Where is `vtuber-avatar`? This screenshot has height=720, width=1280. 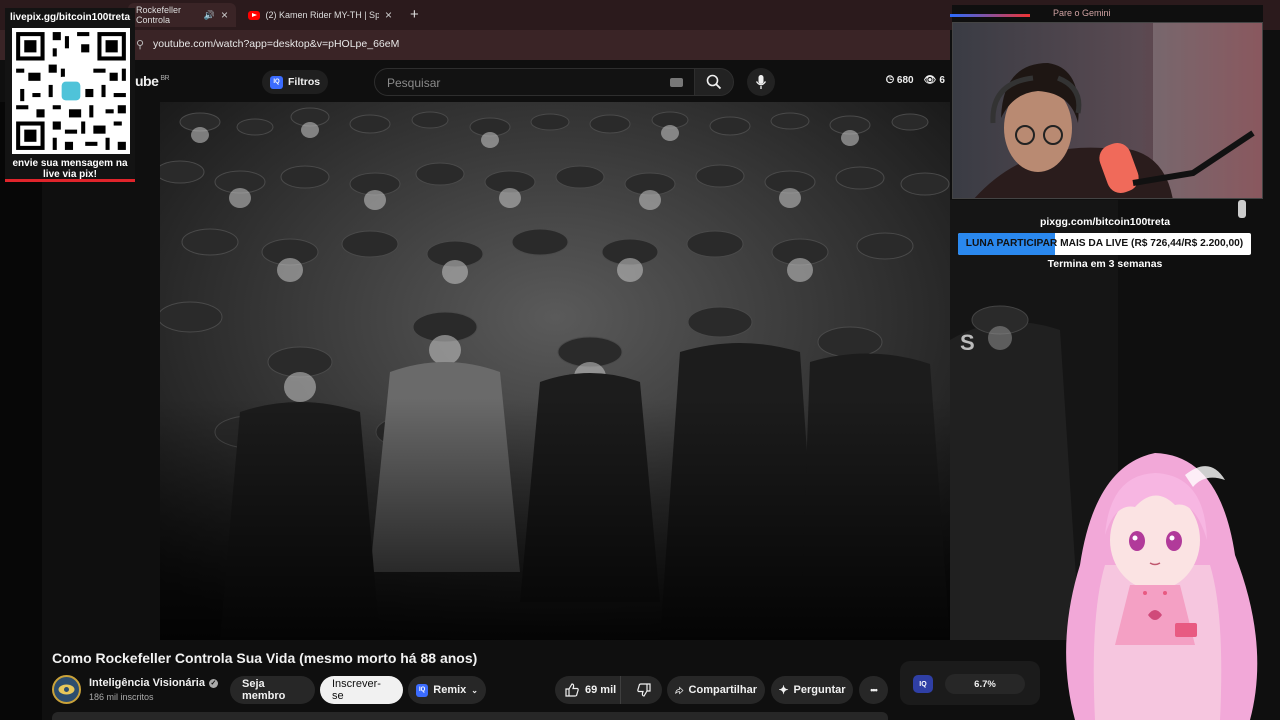 vtuber-avatar is located at coordinates (1157, 582).